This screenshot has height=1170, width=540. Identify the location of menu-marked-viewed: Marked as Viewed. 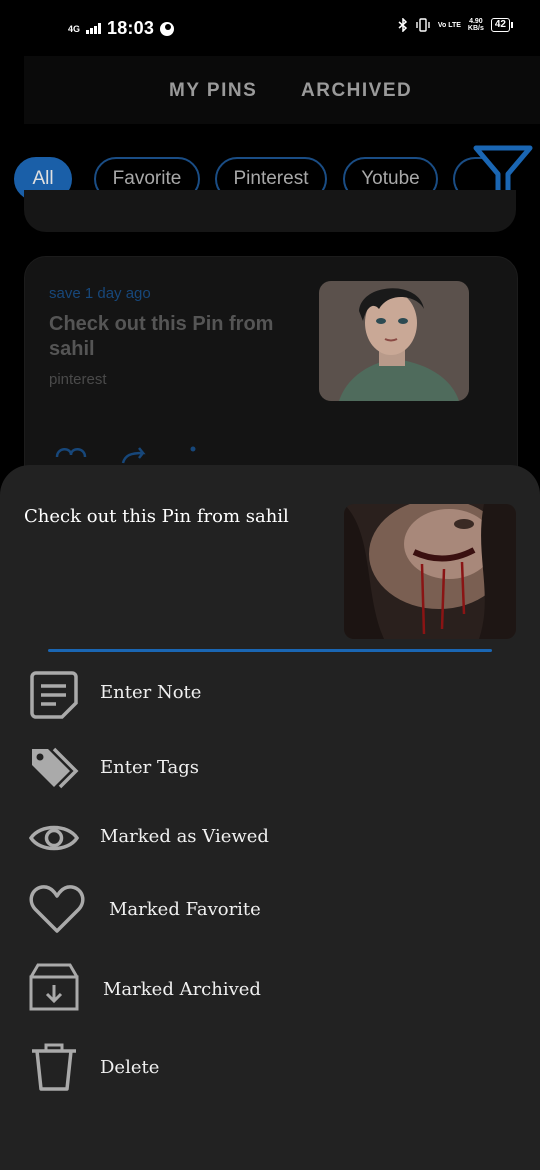
(270, 837).